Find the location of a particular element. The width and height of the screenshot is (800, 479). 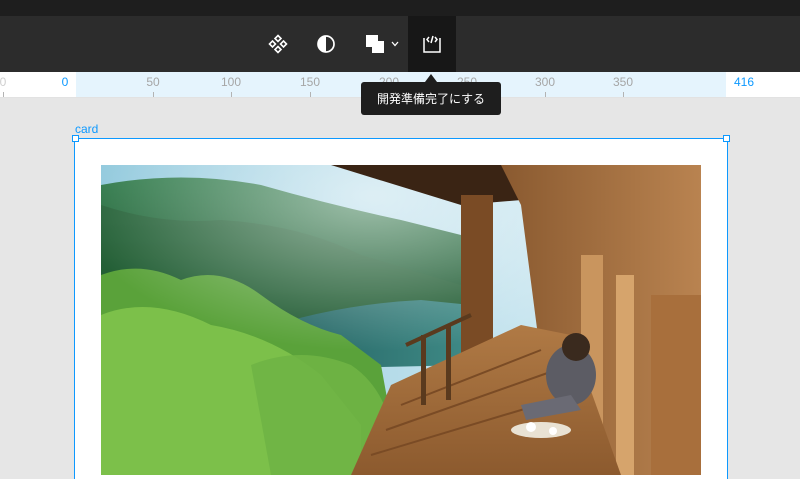

tooltip: 開発準備完了にする is located at coordinates (431, 98).